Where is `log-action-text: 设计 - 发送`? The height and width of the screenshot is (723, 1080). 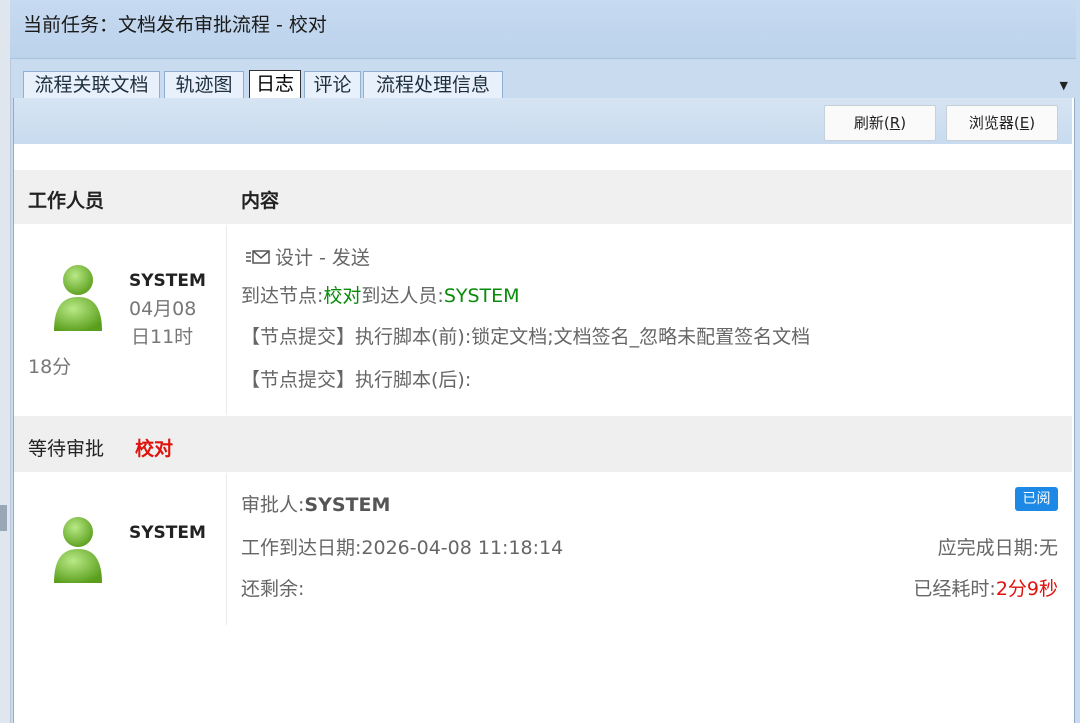 log-action-text: 设计 - 发送 is located at coordinates (322, 258).